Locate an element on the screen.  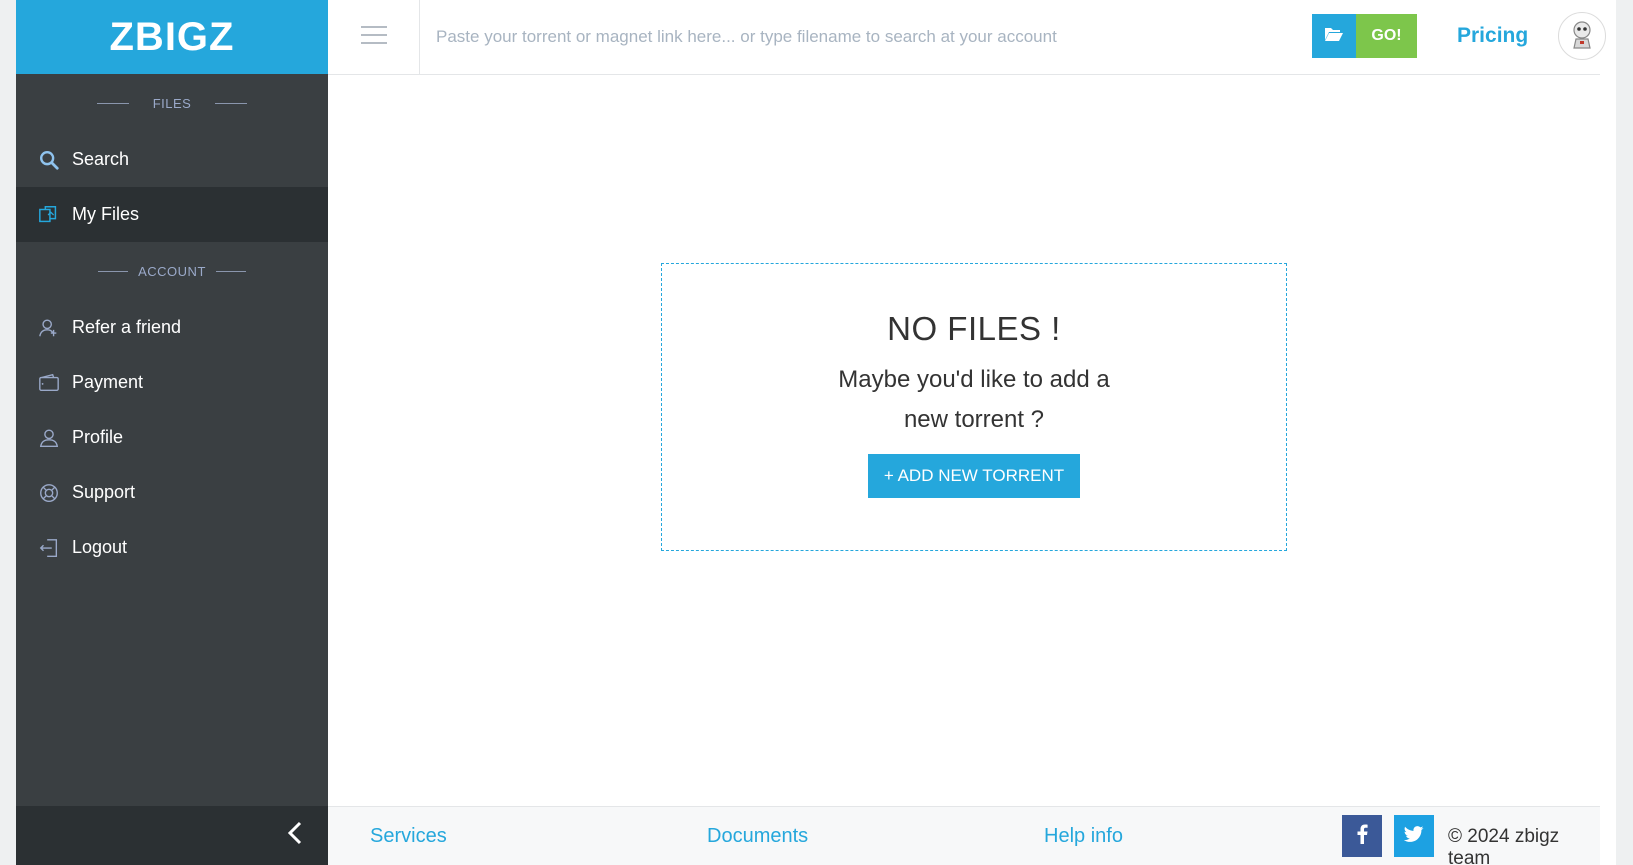
sidebar-item-my-files: My Files is located at coordinates (172, 214).